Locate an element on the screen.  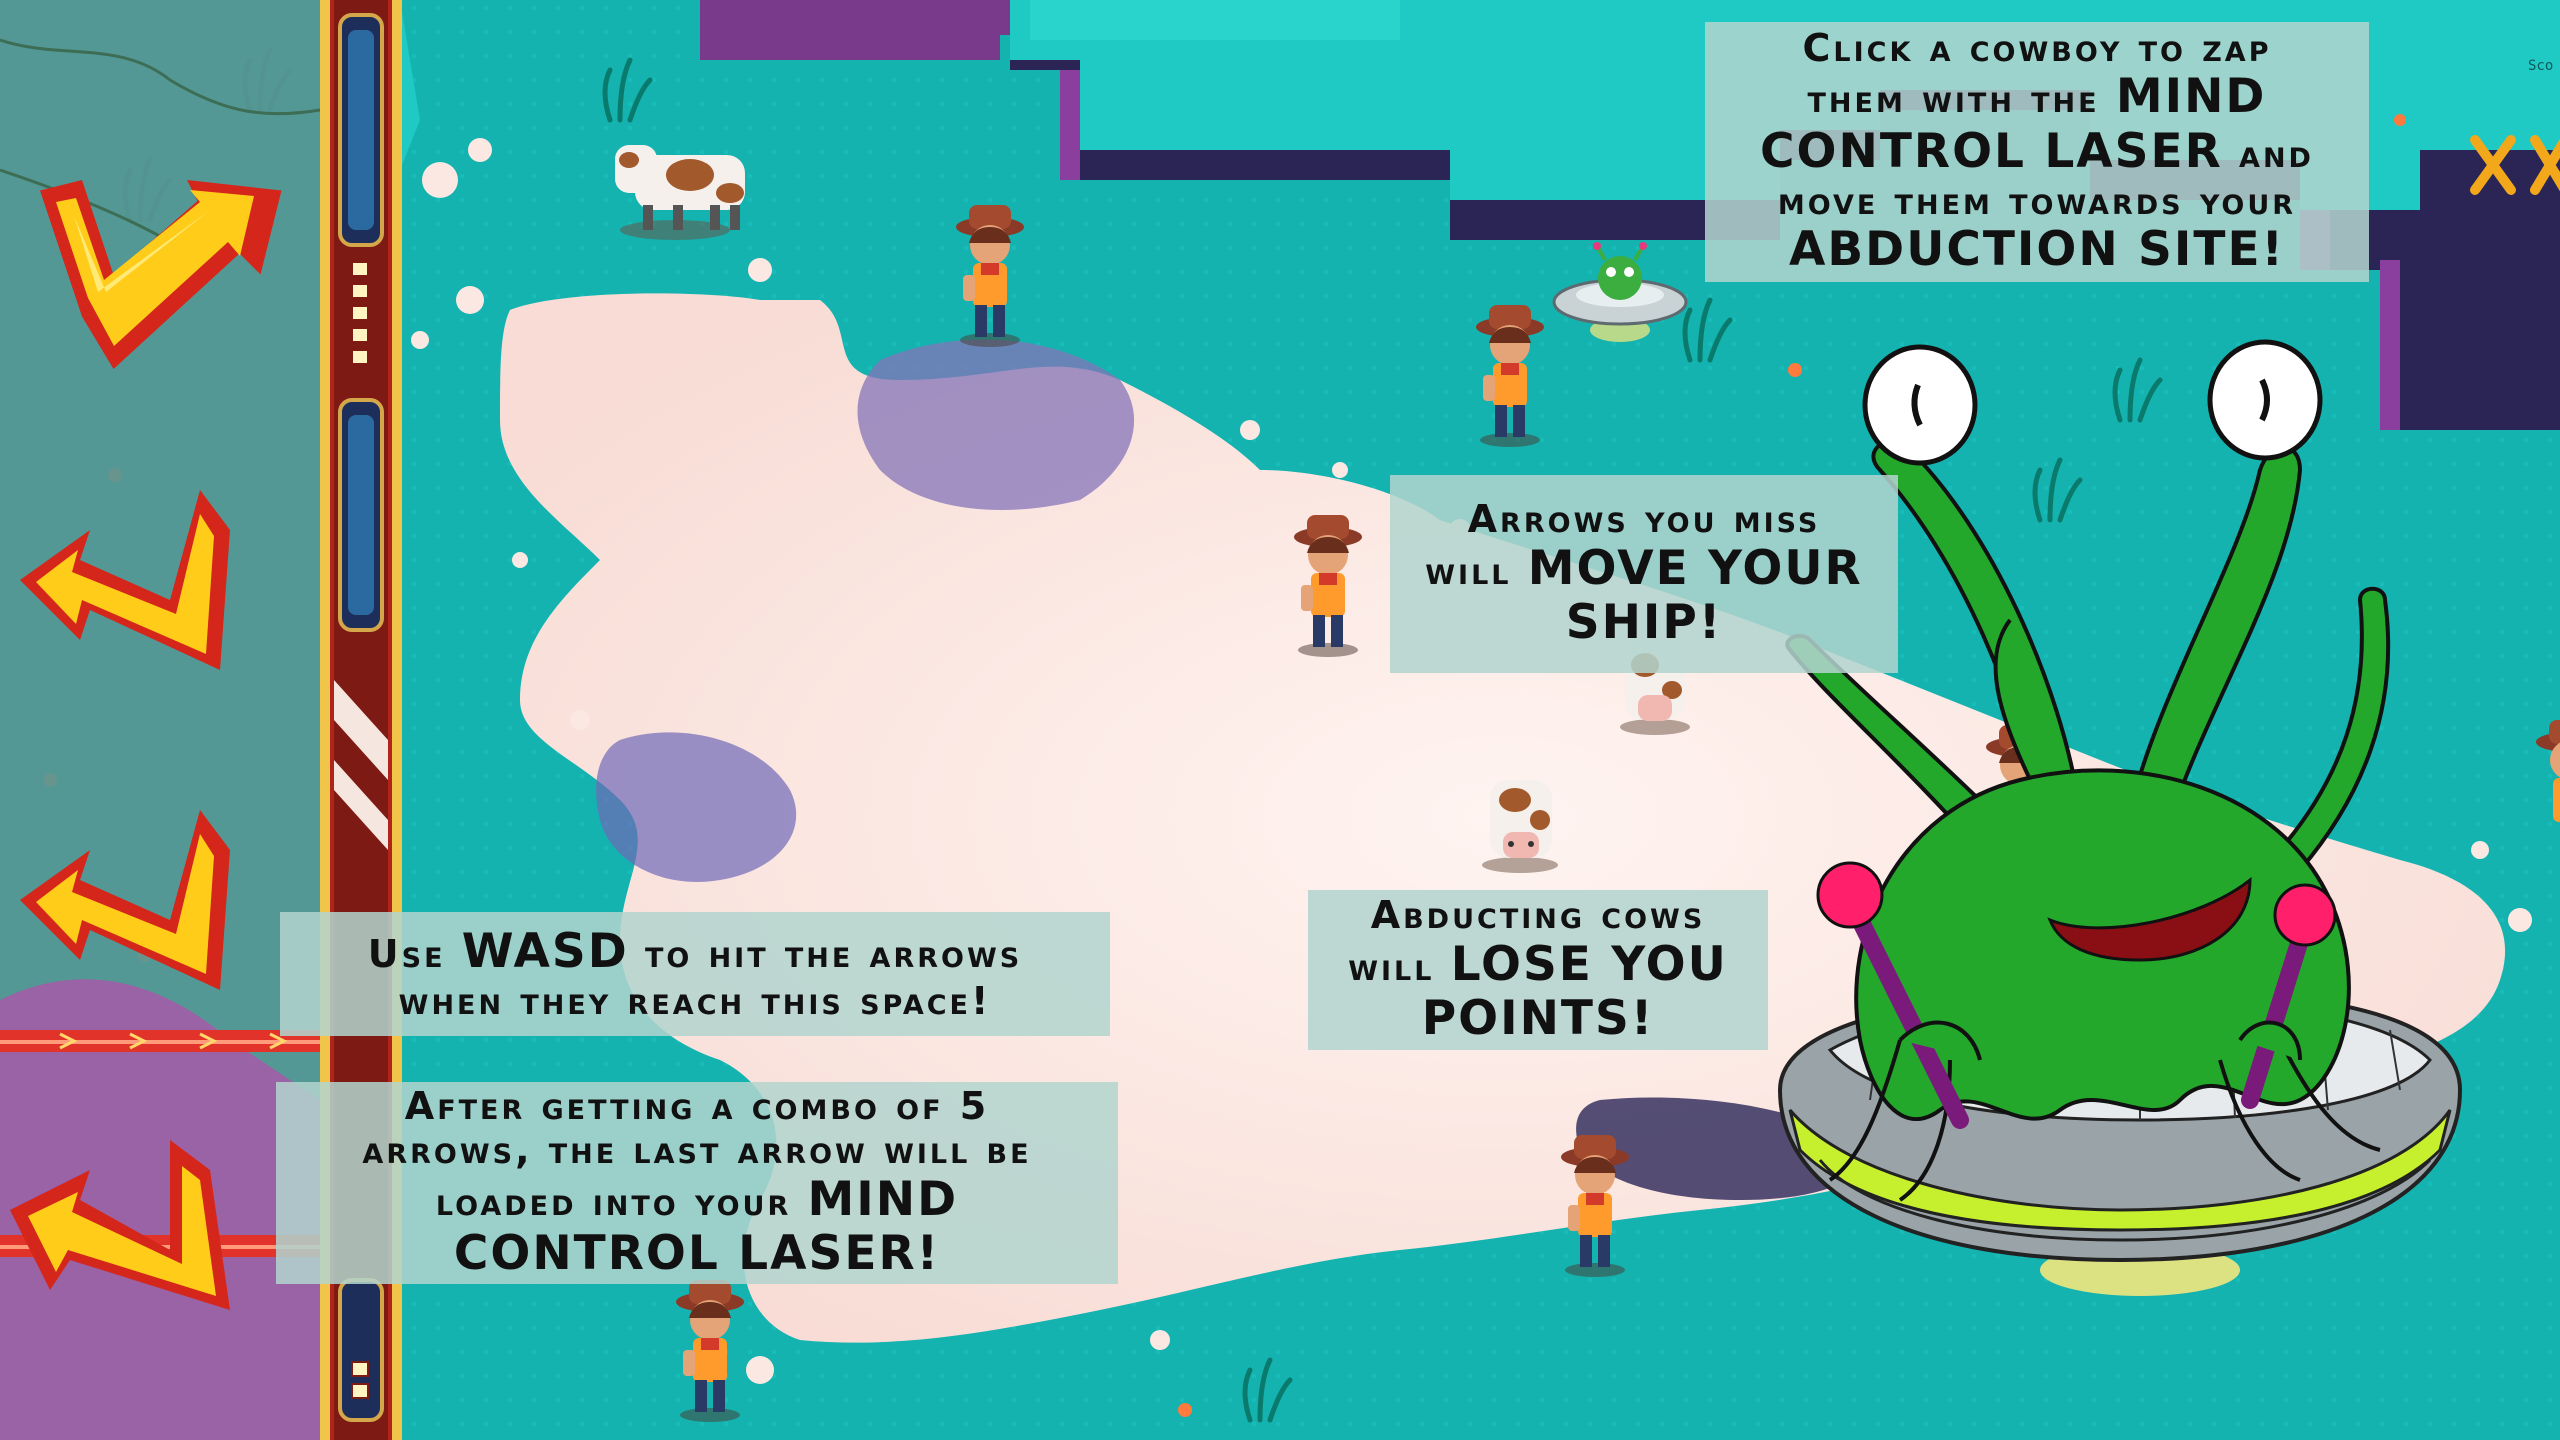
tip-emphasis: ABDUCTION SITE! is located at coordinates (2036, 250).